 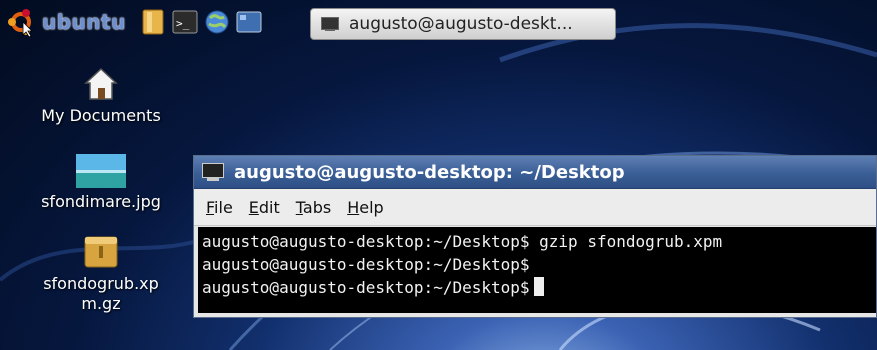 I want to click on file-manager-launcher, so click(x=153, y=22).